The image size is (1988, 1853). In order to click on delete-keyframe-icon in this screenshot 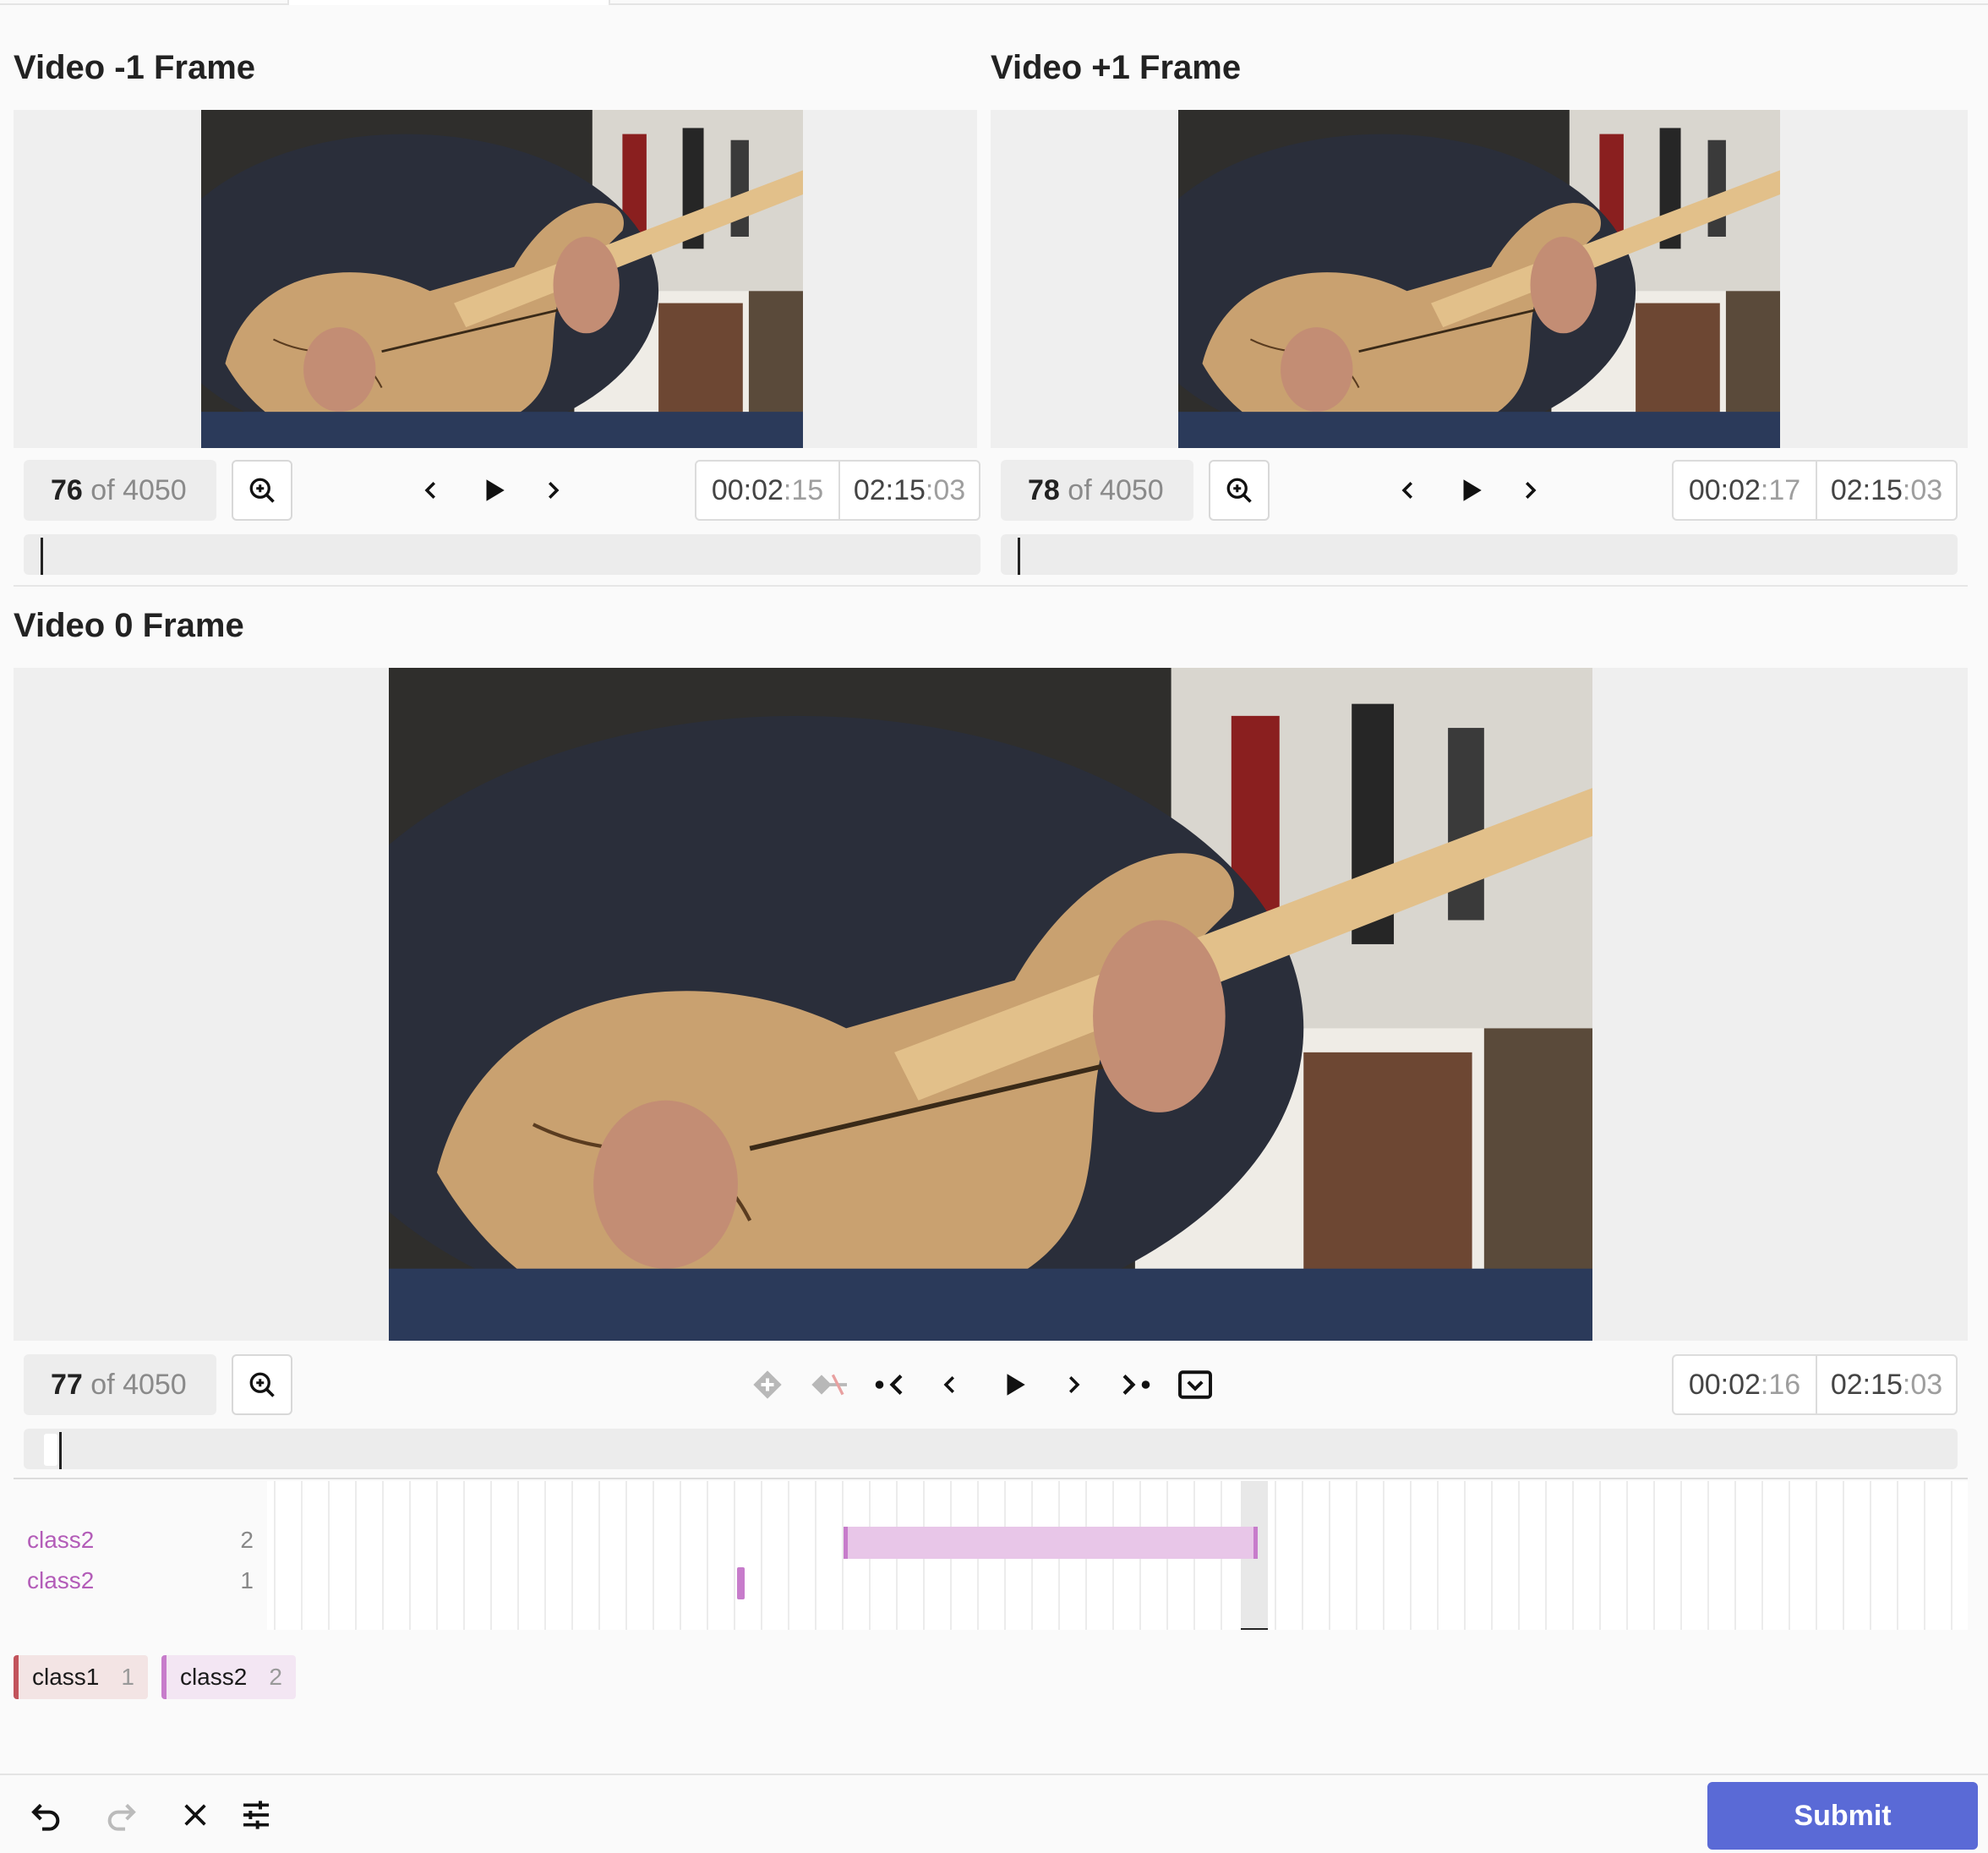, I will do `click(829, 1385)`.